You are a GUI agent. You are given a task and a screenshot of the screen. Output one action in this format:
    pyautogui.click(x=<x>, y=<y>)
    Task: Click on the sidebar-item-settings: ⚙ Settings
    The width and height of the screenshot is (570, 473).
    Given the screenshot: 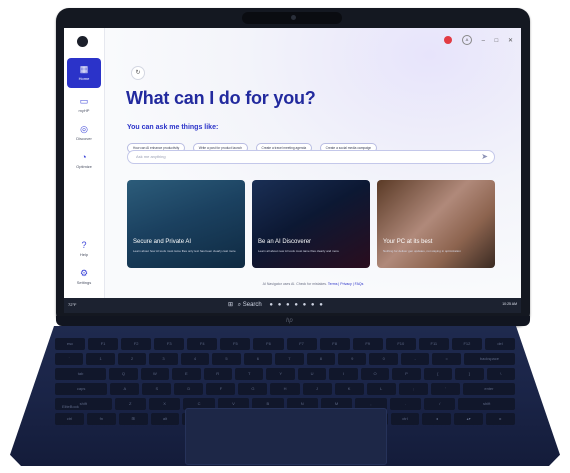 What is the action you would take?
    pyautogui.click(x=84, y=277)
    